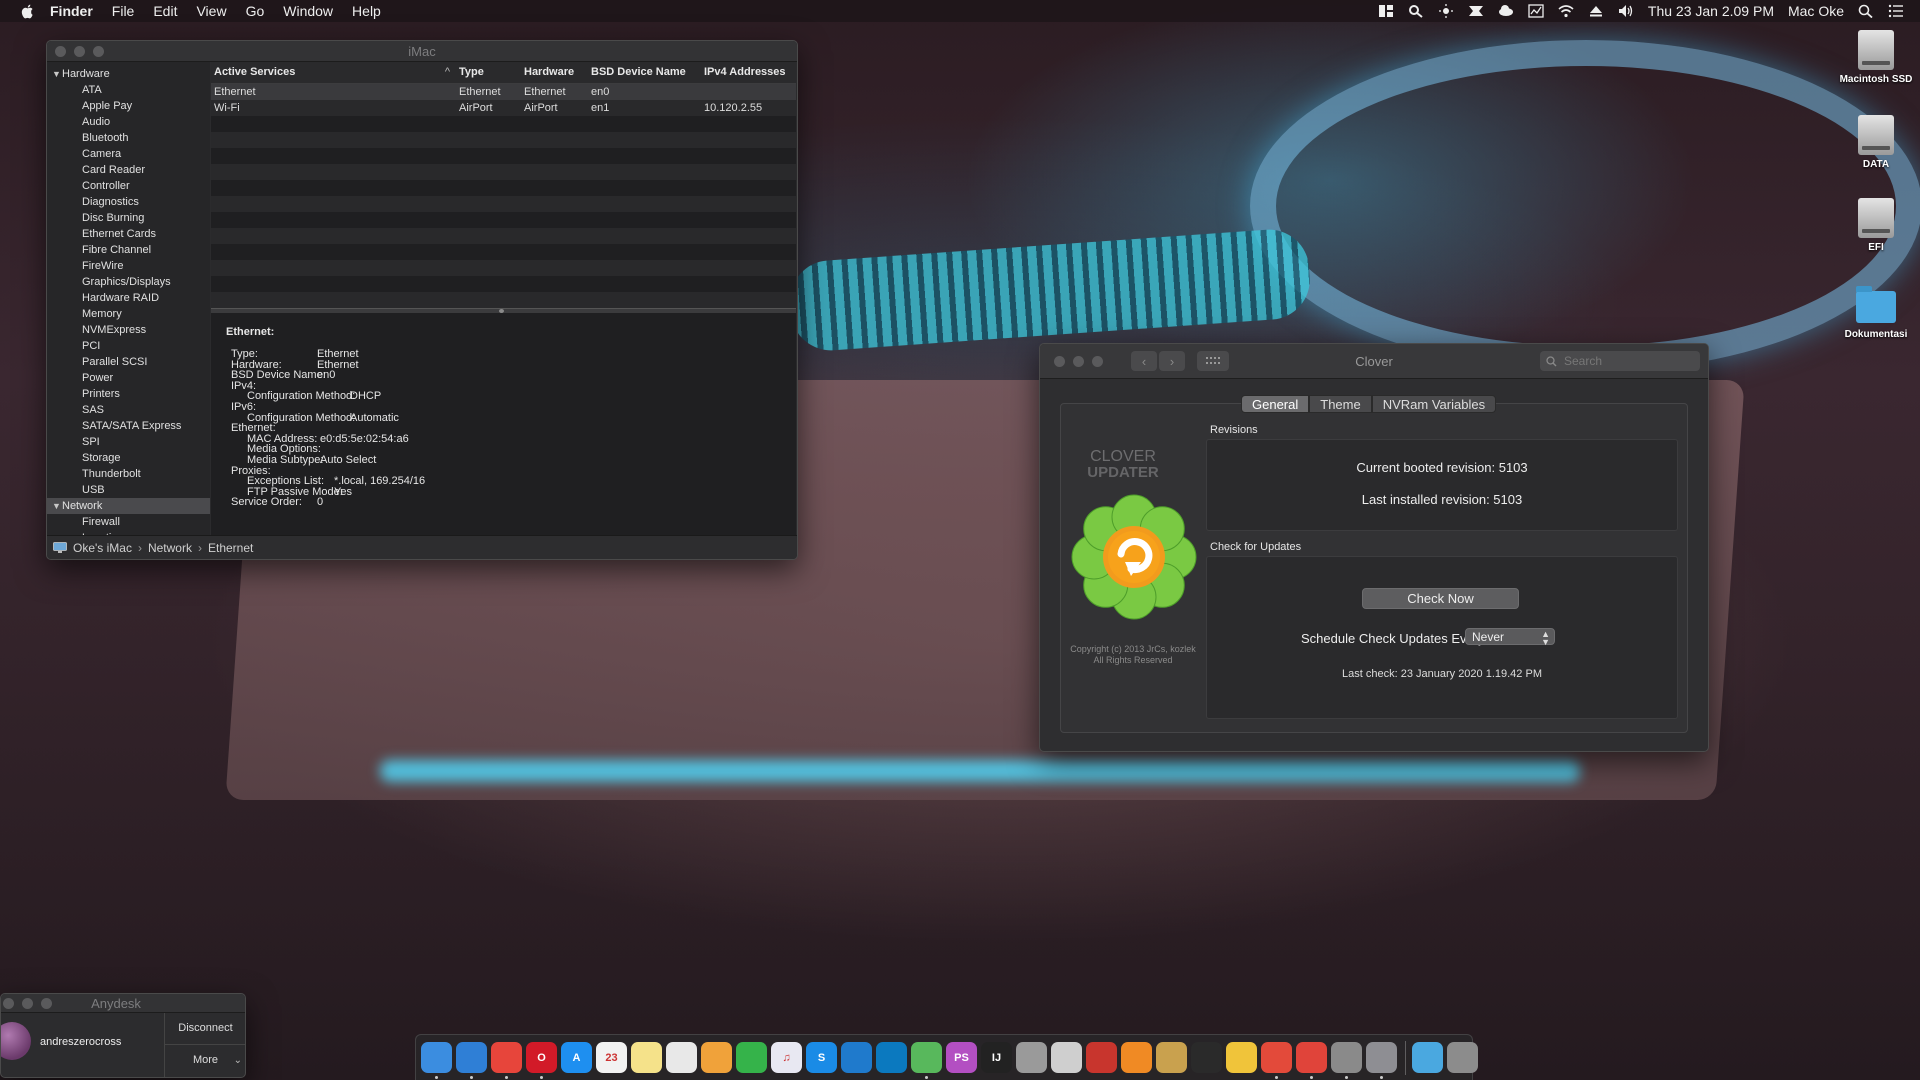 Image resolution: width=1920 pixels, height=1080 pixels. Describe the element at coordinates (123, 1003) in the screenshot. I see `window-titlebar: Anydesk` at that location.